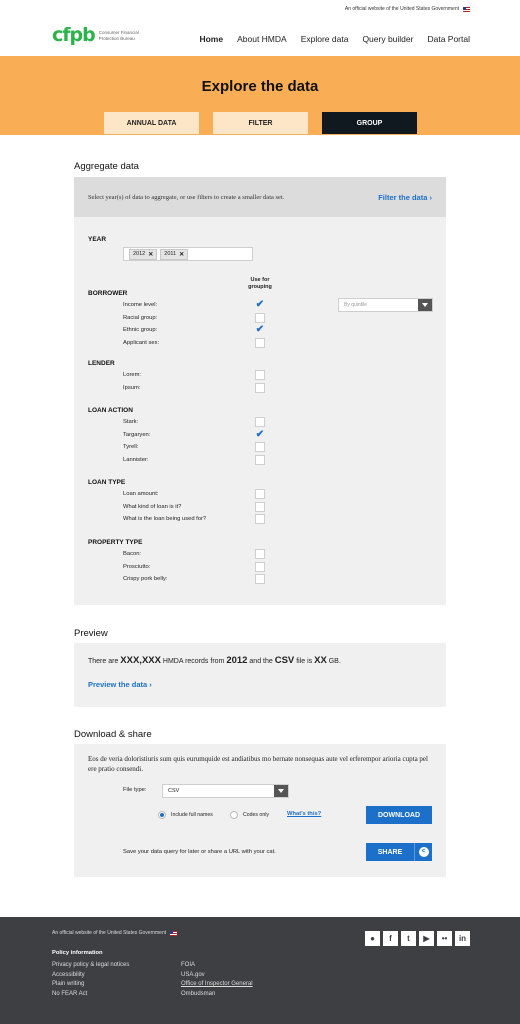 The image size is (520, 1024). I want to click on codes-only-radio, so click(234, 815).